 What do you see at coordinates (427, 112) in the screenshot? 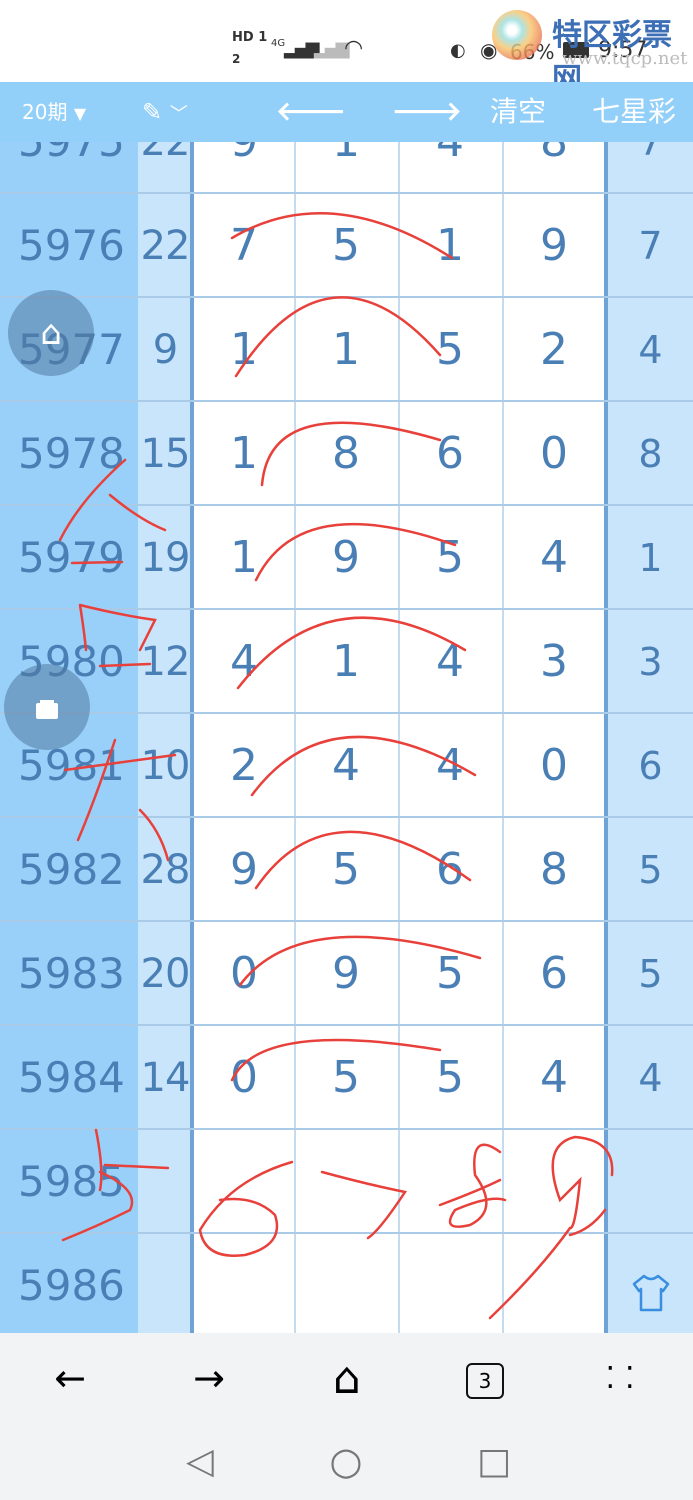
I see `redo-arrow-right-icon: 🡒` at bounding box center [427, 112].